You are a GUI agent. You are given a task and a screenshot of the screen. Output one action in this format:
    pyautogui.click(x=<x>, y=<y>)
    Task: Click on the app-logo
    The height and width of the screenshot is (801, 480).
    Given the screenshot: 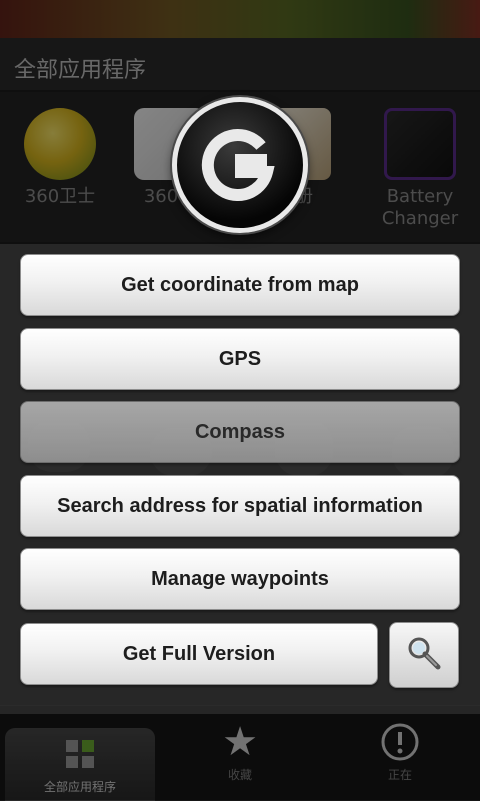 What is the action you would take?
    pyautogui.click(x=240, y=165)
    